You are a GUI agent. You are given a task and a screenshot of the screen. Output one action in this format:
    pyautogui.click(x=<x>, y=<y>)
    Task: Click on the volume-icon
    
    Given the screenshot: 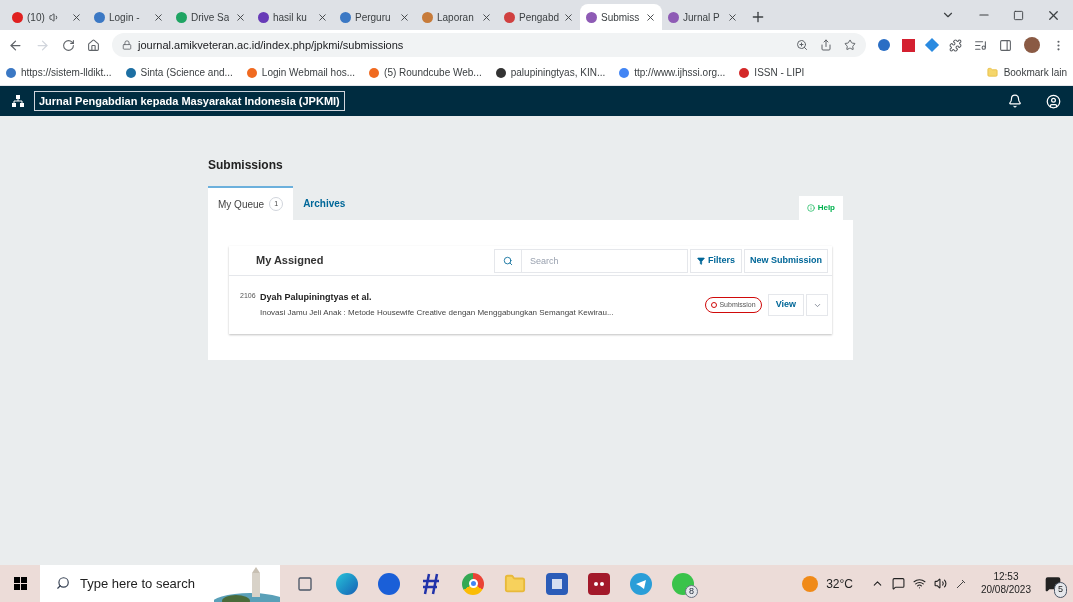 What is the action you would take?
    pyautogui.click(x=940, y=583)
    